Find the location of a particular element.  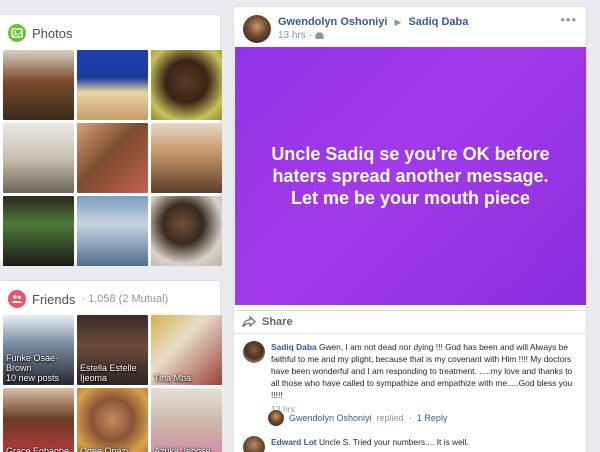

friend-tile: Ogee Onazi is located at coordinates (112, 420).